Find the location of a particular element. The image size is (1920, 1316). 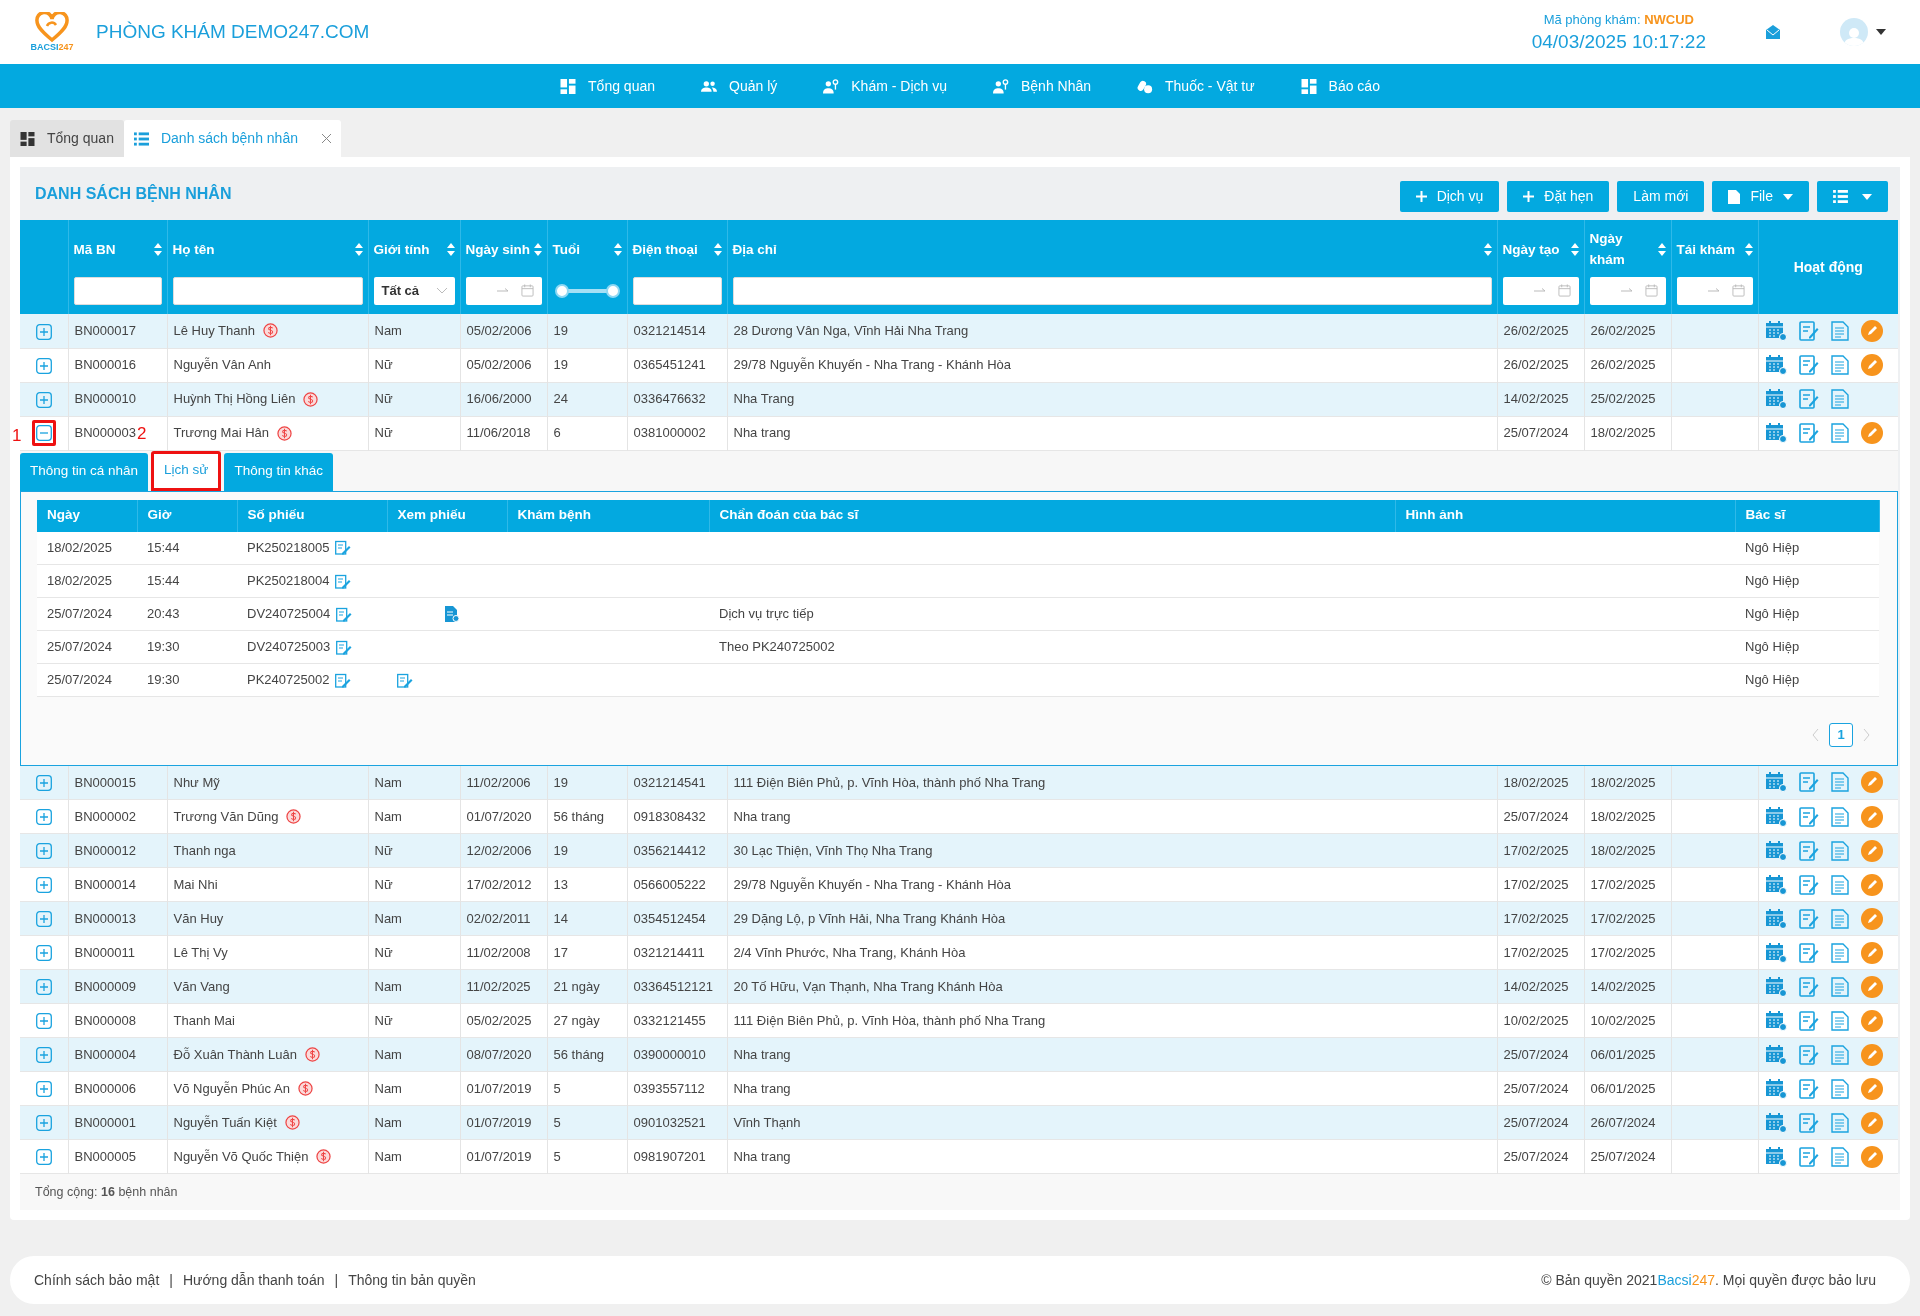

toolbar-button: Đặt hẹn is located at coordinates (1558, 196).